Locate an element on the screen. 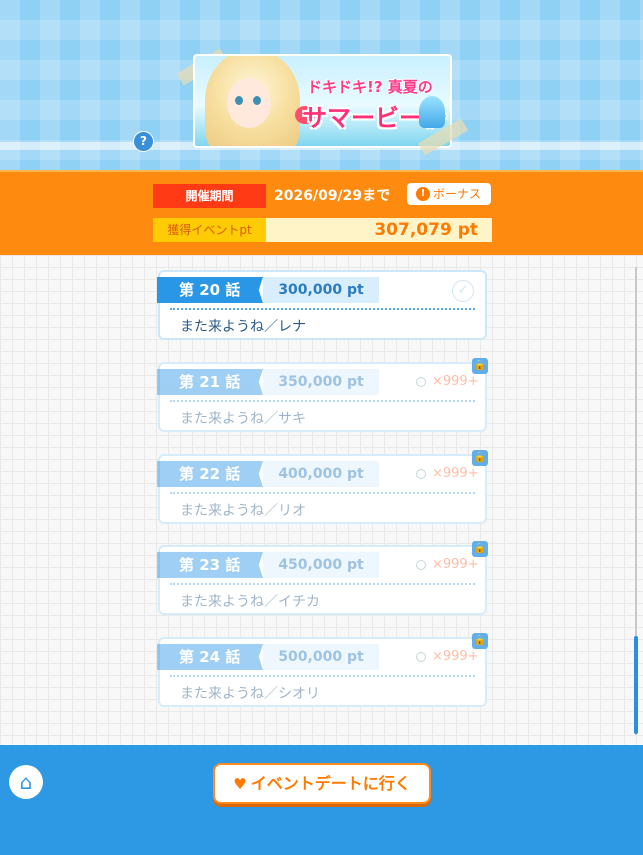 The image size is (643, 855). bottom-bar: ⌂ ♥ イベントデートに行く is located at coordinates (321, 800).